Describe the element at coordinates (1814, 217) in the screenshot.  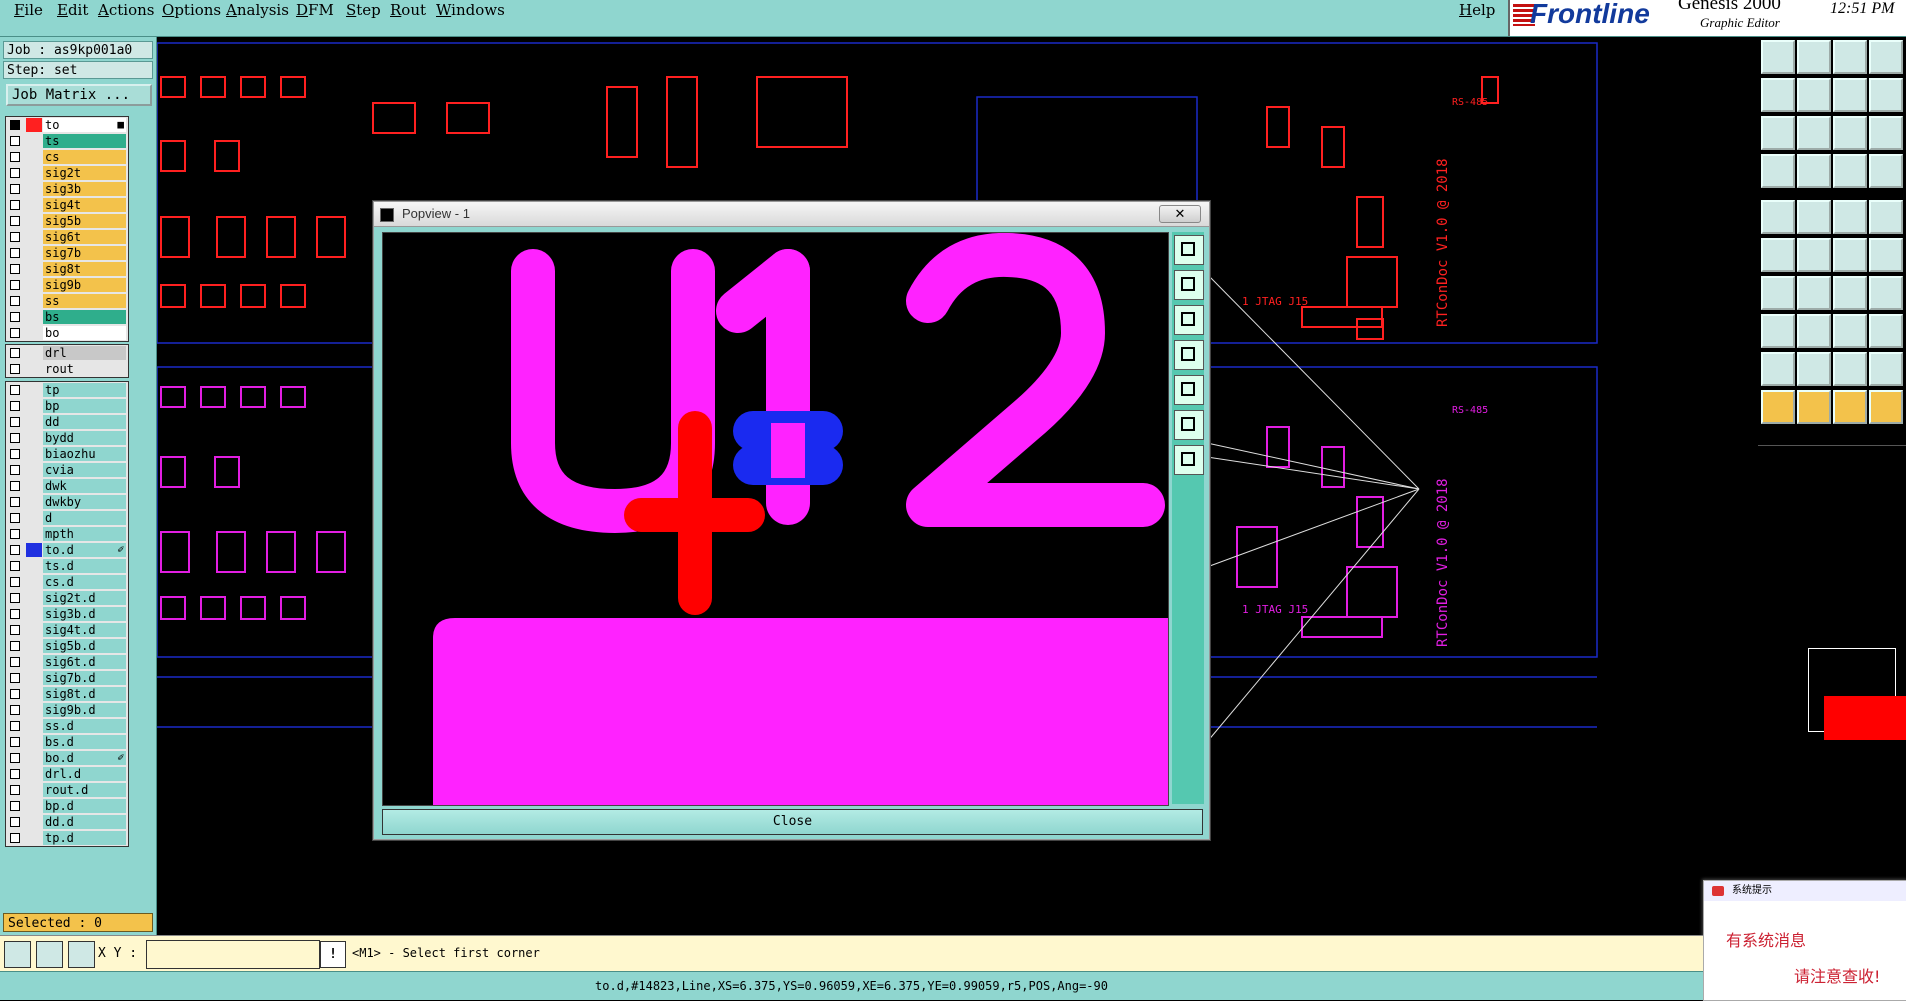
I see `line-color-icon` at that location.